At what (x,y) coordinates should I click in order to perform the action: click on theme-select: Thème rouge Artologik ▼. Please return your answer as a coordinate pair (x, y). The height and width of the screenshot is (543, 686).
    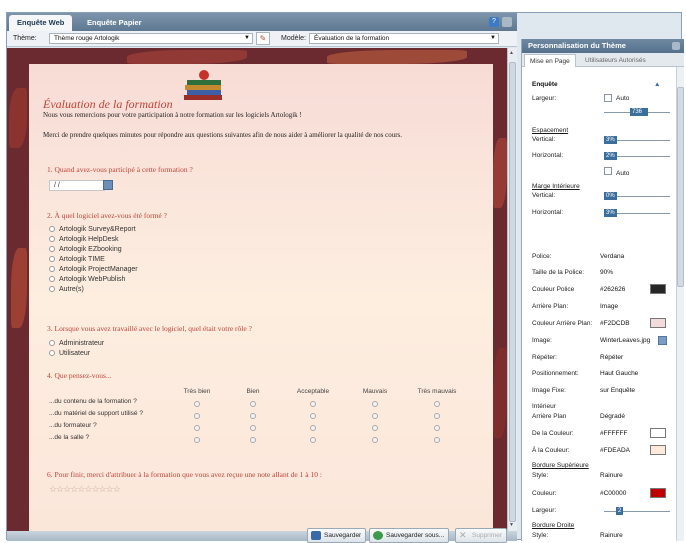
    Looking at the image, I should click on (151, 38).